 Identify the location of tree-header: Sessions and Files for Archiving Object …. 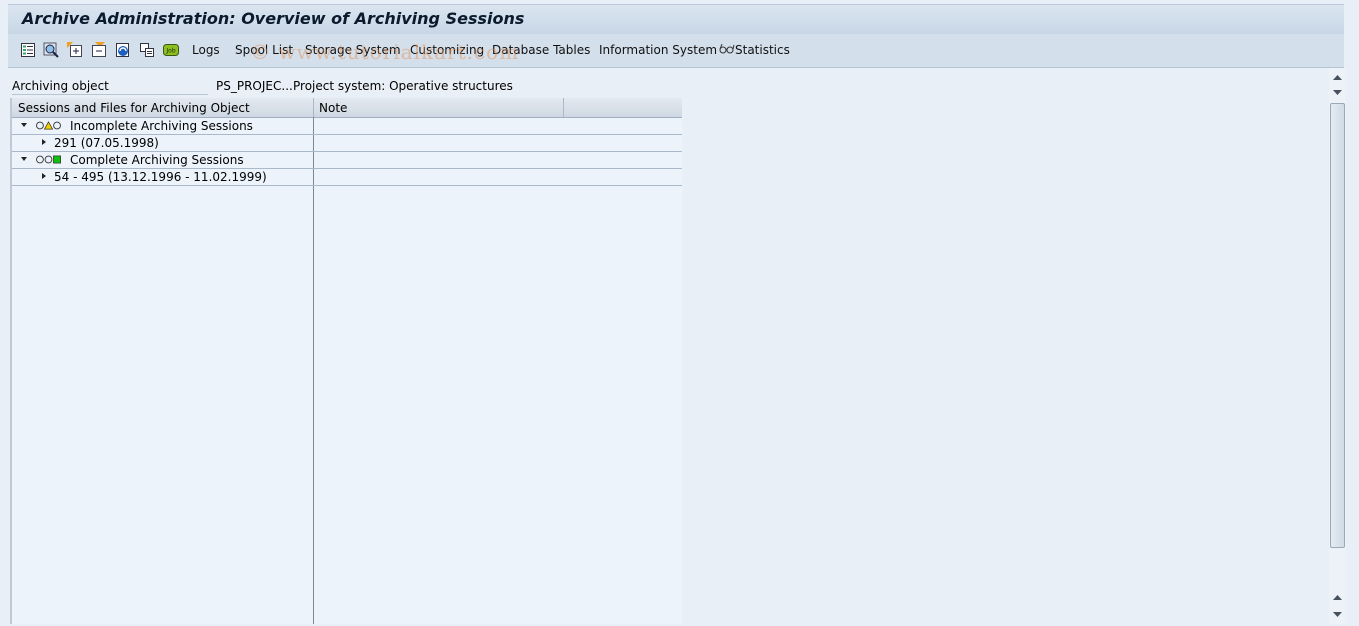
(347, 108).